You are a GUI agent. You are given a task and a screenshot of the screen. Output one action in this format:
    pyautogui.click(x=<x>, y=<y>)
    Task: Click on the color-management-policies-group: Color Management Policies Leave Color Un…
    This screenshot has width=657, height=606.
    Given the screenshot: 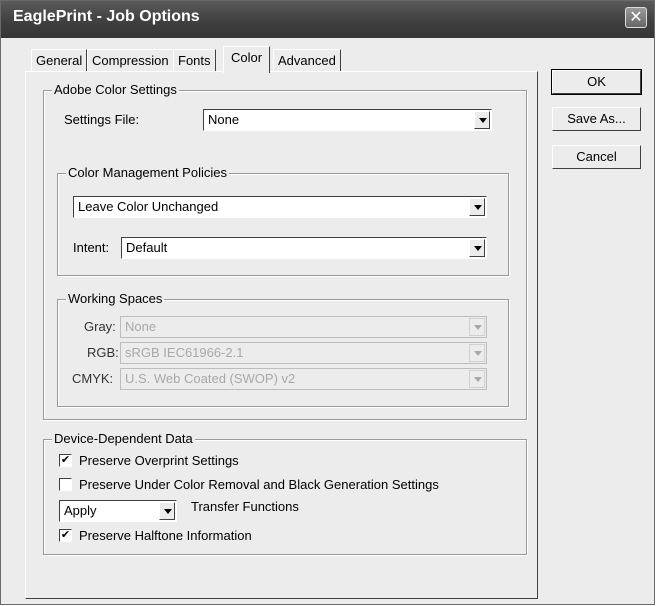 What is the action you would take?
    pyautogui.click(x=283, y=220)
    